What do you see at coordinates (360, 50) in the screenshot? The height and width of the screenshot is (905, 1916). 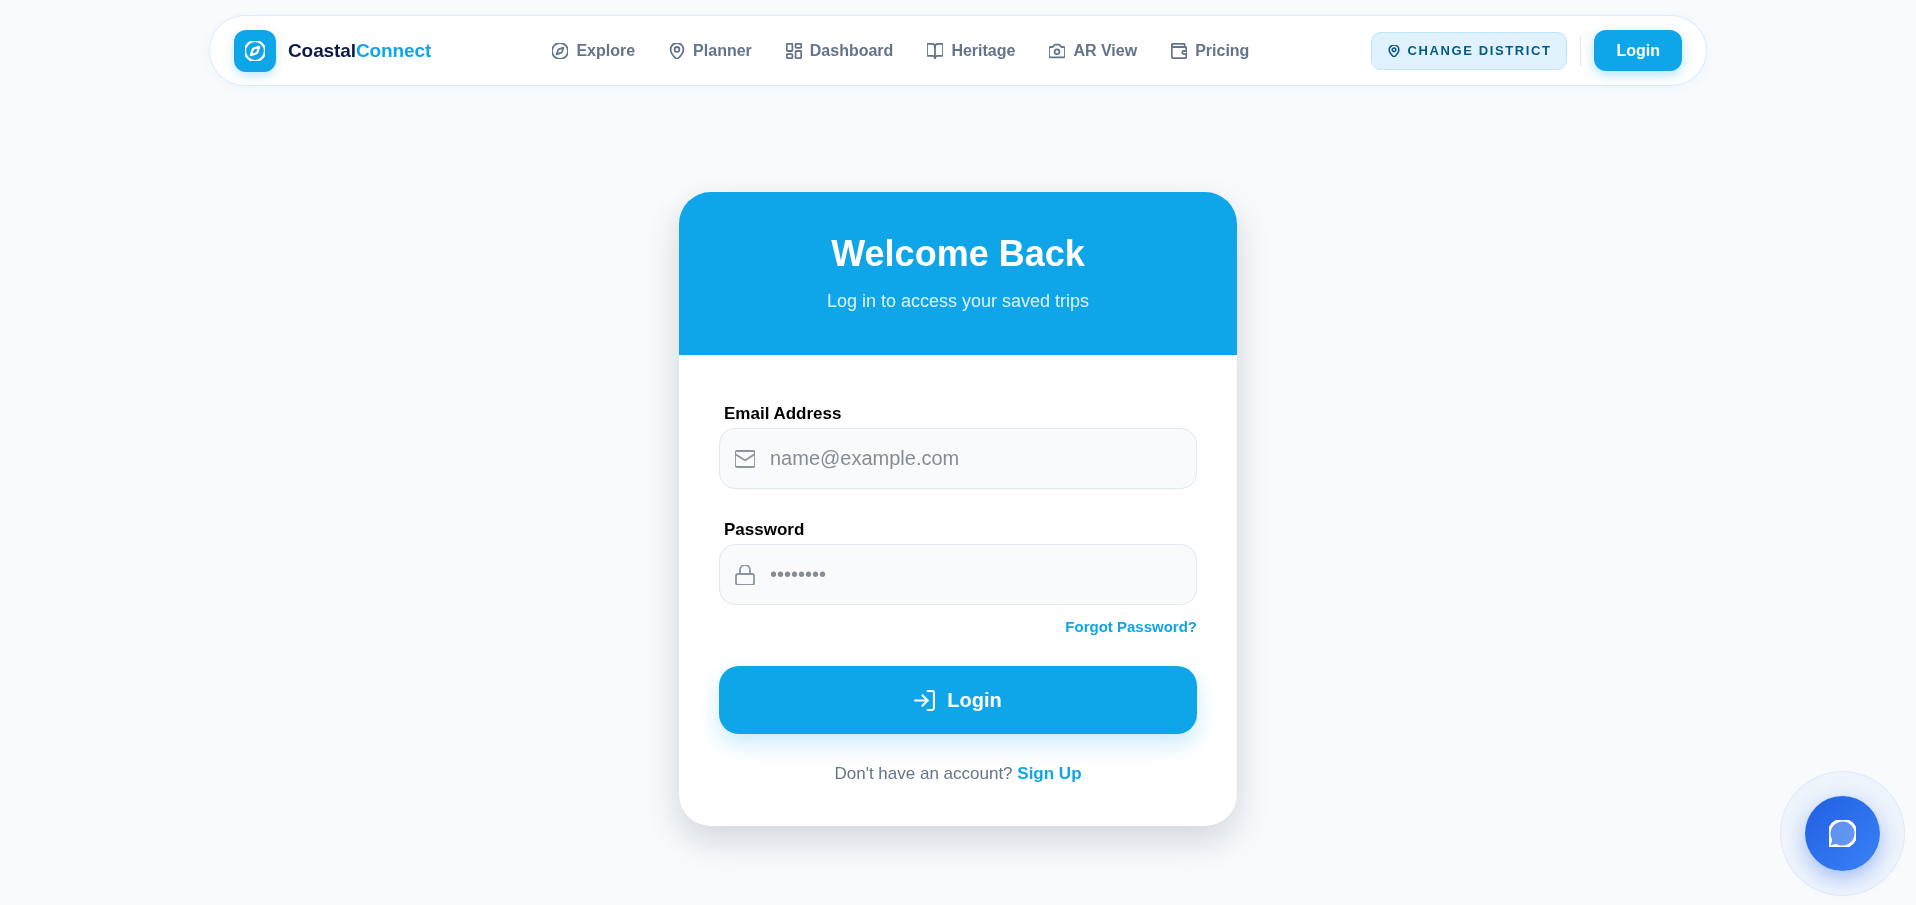 I see `brand-name: CoastalConnect` at bounding box center [360, 50].